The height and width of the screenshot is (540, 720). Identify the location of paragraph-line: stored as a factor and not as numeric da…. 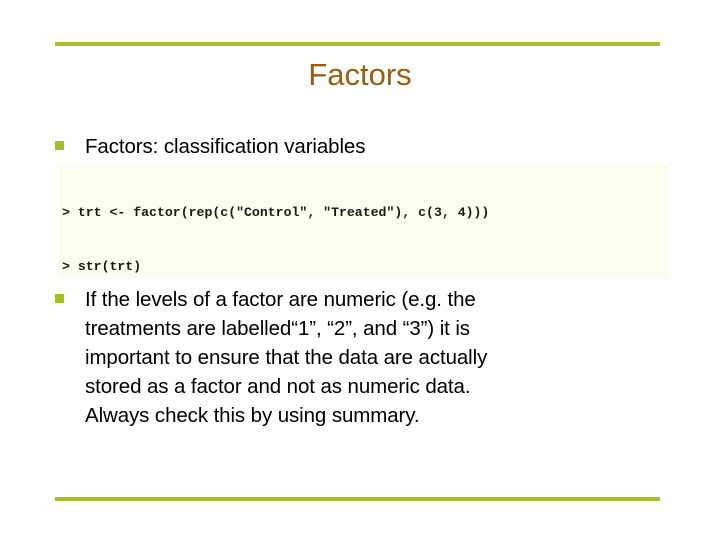
(278, 386).